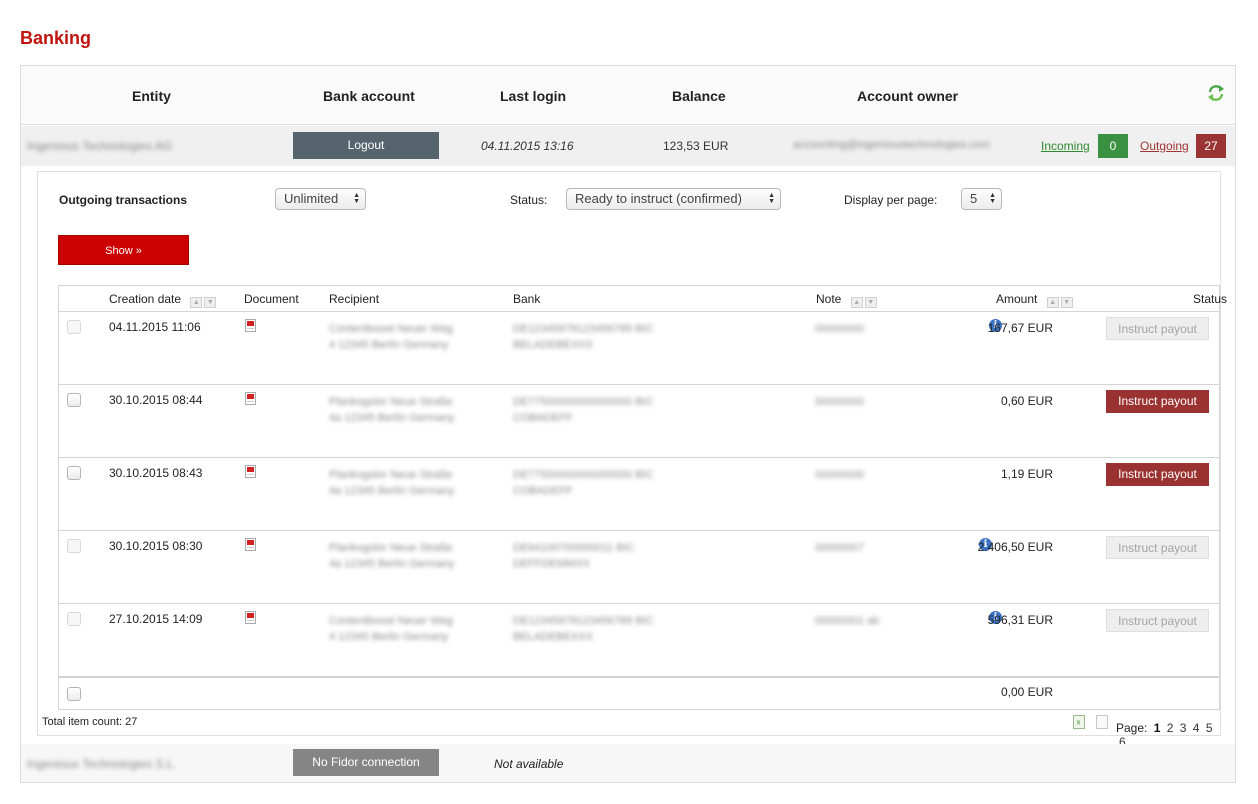  What do you see at coordinates (1020, 328) in the screenshot?
I see `row-amount: 167,67 EUR` at bounding box center [1020, 328].